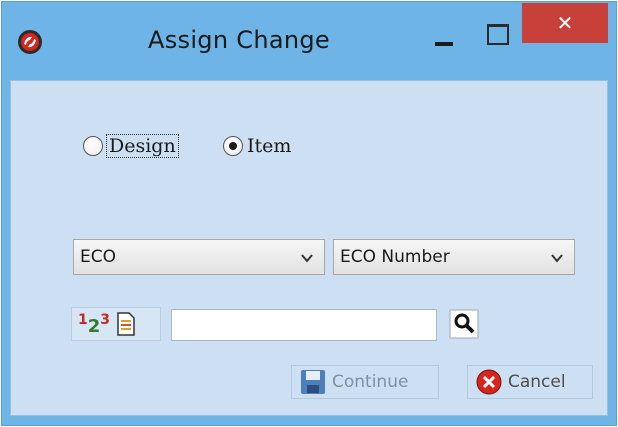  Describe the element at coordinates (30, 42) in the screenshot. I see `app-logo-icon` at that location.